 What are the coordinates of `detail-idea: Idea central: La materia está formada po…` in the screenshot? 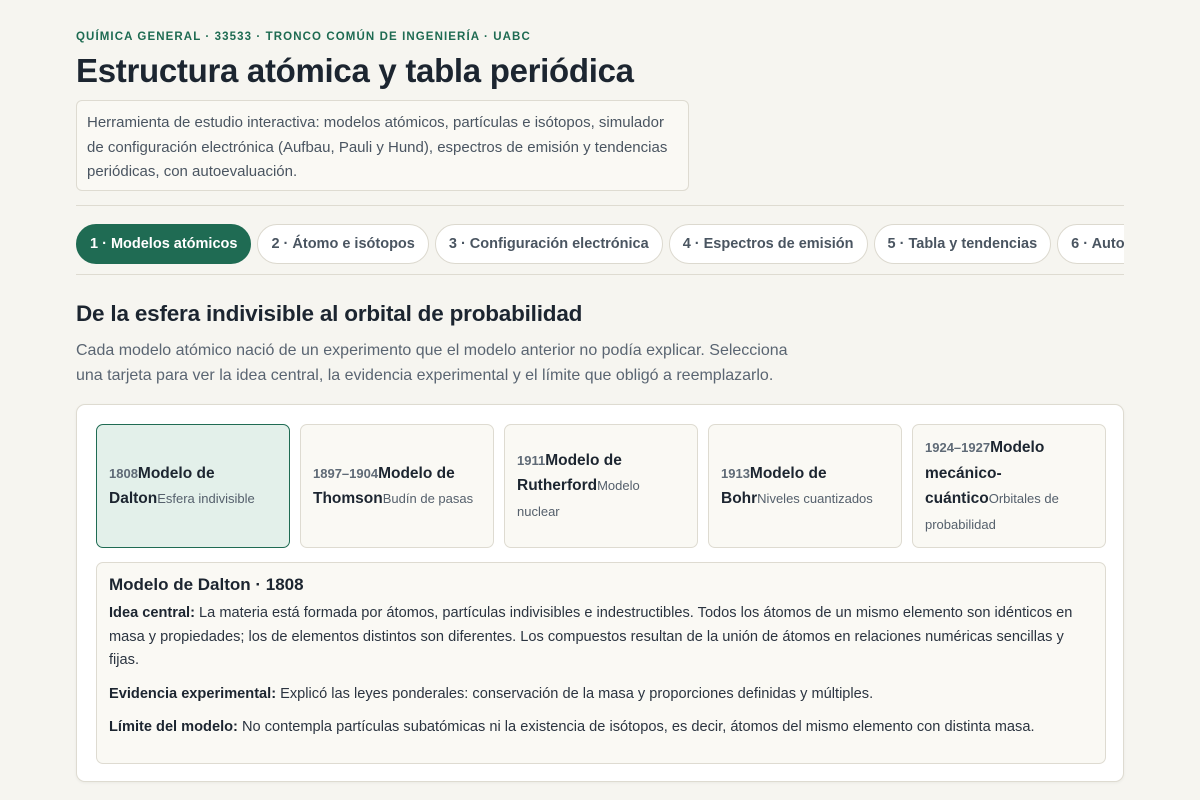 It's located at (601, 637).